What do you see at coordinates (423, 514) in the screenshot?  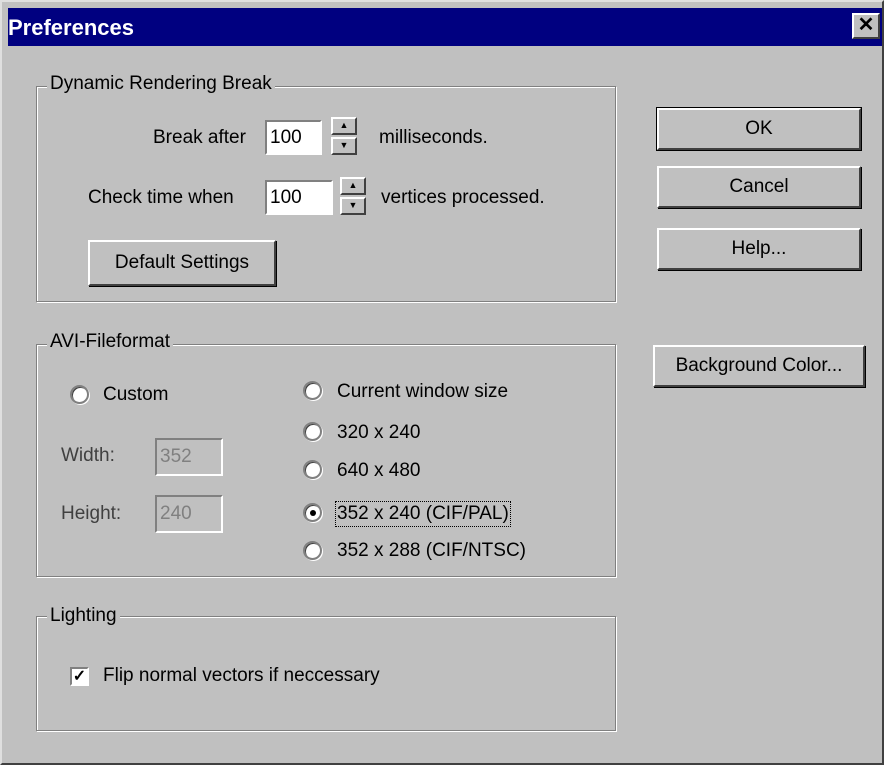 I see `res-352x240-label: 352 x 240 (CIF/PAL)` at bounding box center [423, 514].